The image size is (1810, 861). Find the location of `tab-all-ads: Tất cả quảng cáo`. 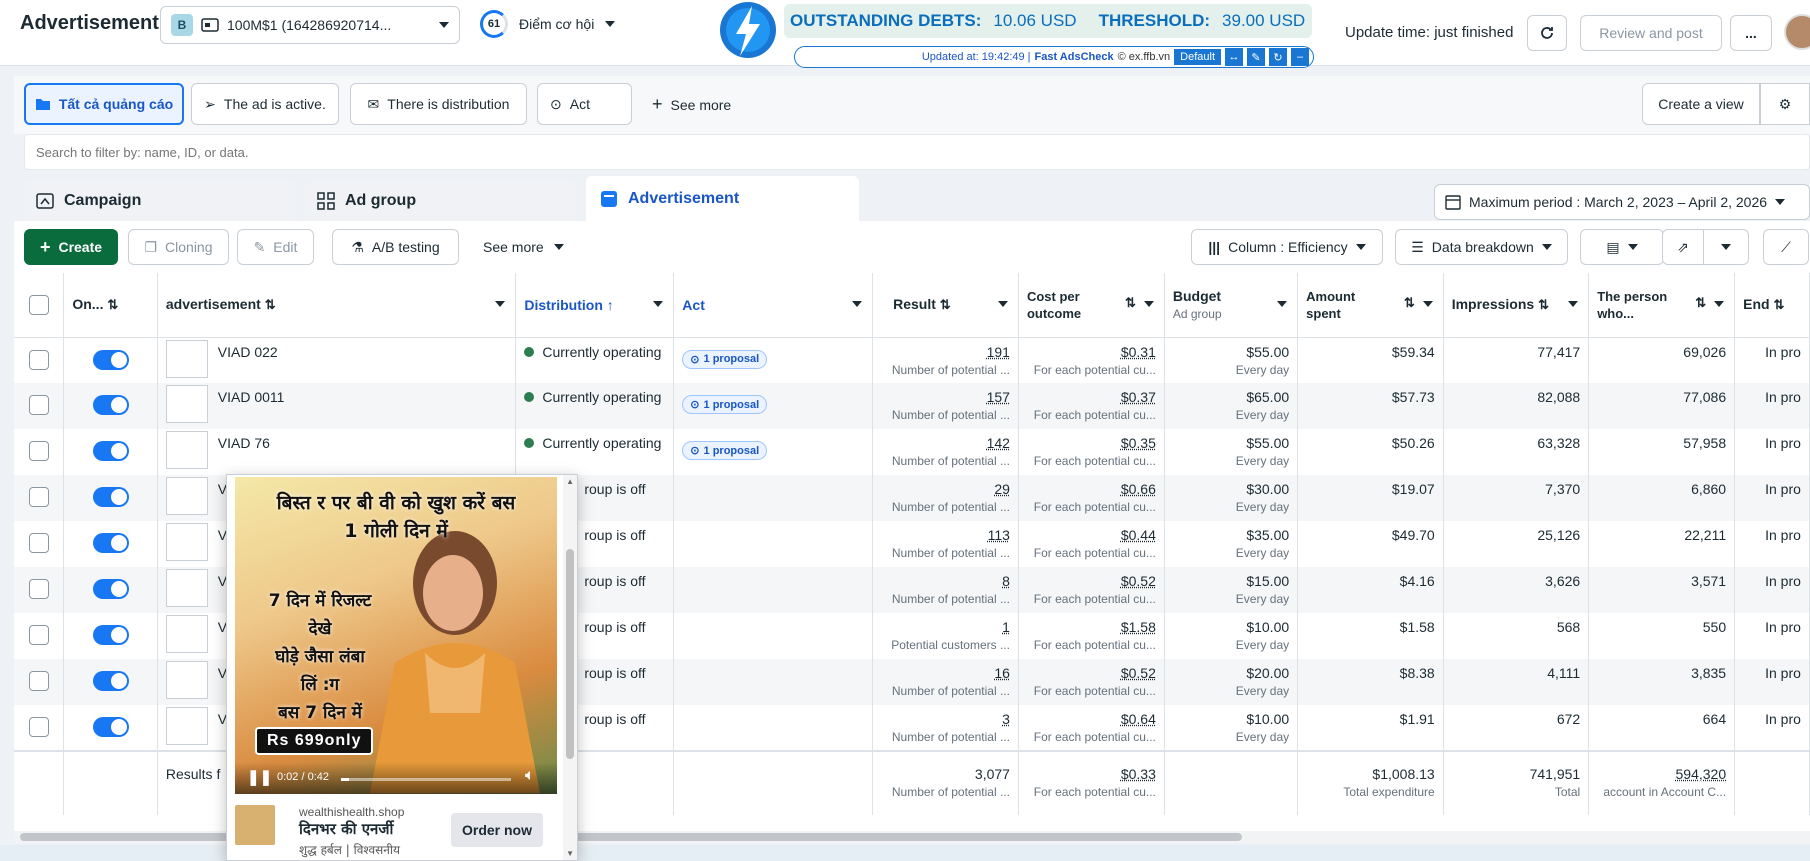

tab-all-ads: Tất cả quảng cáo is located at coordinates (104, 104).